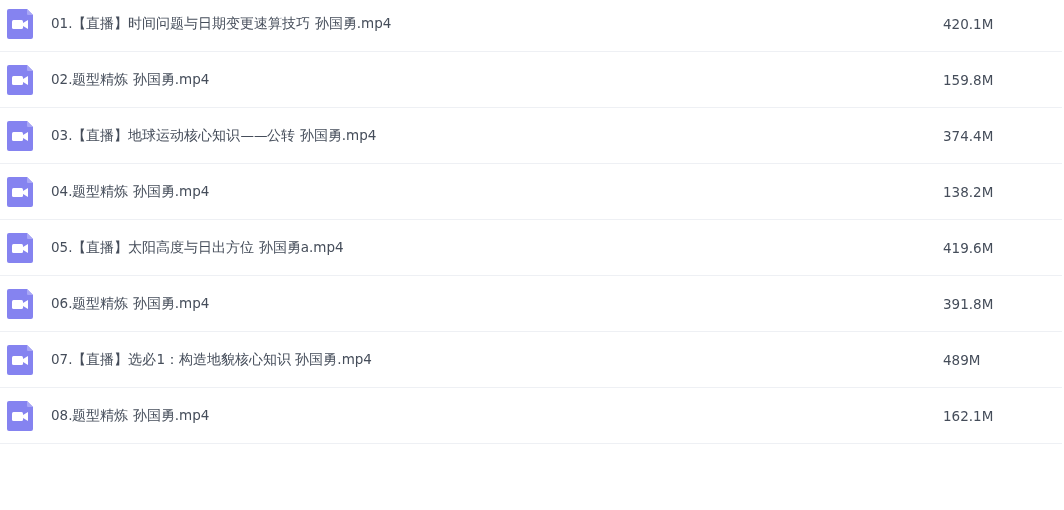 This screenshot has height=510, width=1064. Describe the element at coordinates (497, 135) in the screenshot. I see `file-name: 03.【直播】地球运动核心知识——公转 孙国勇.mp4` at that location.